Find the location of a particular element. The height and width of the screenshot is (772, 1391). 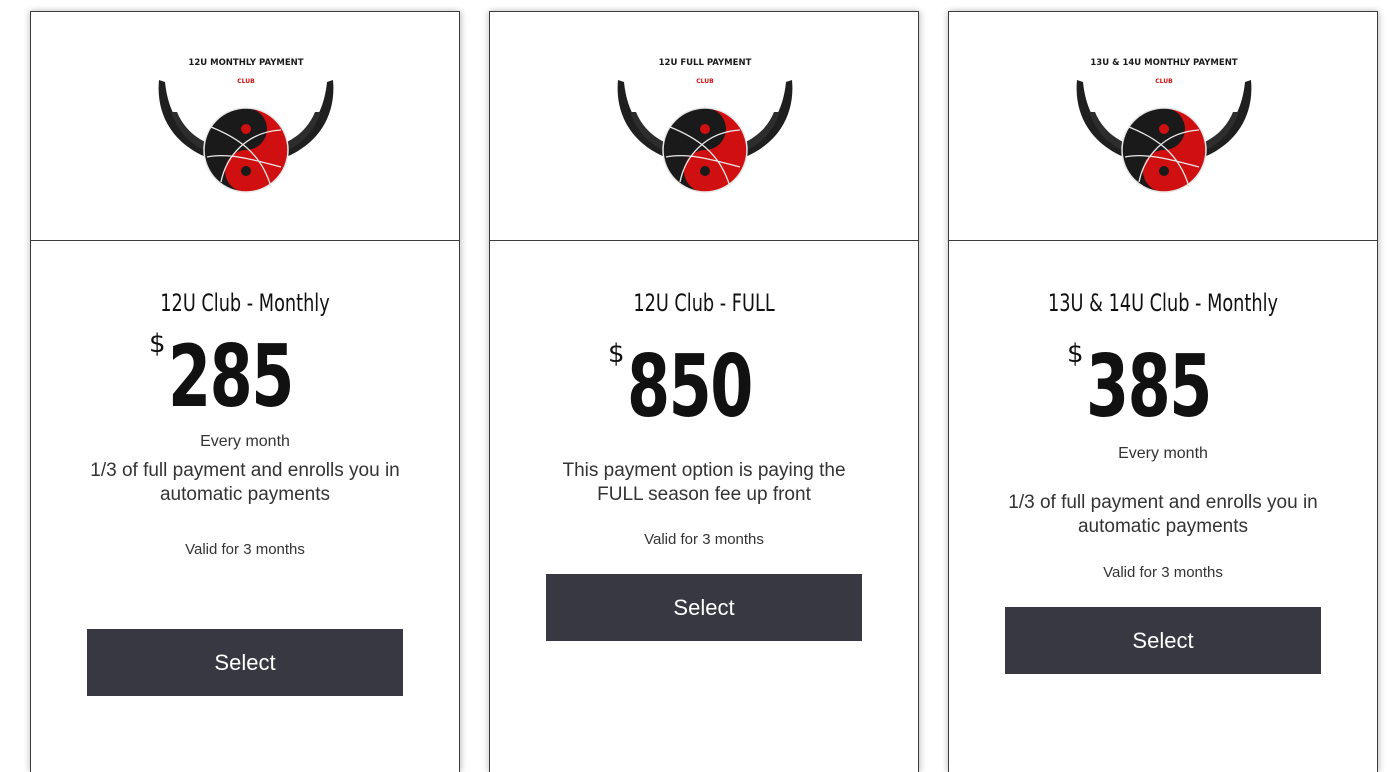

plan-price: $850 is located at coordinates (704, 387).